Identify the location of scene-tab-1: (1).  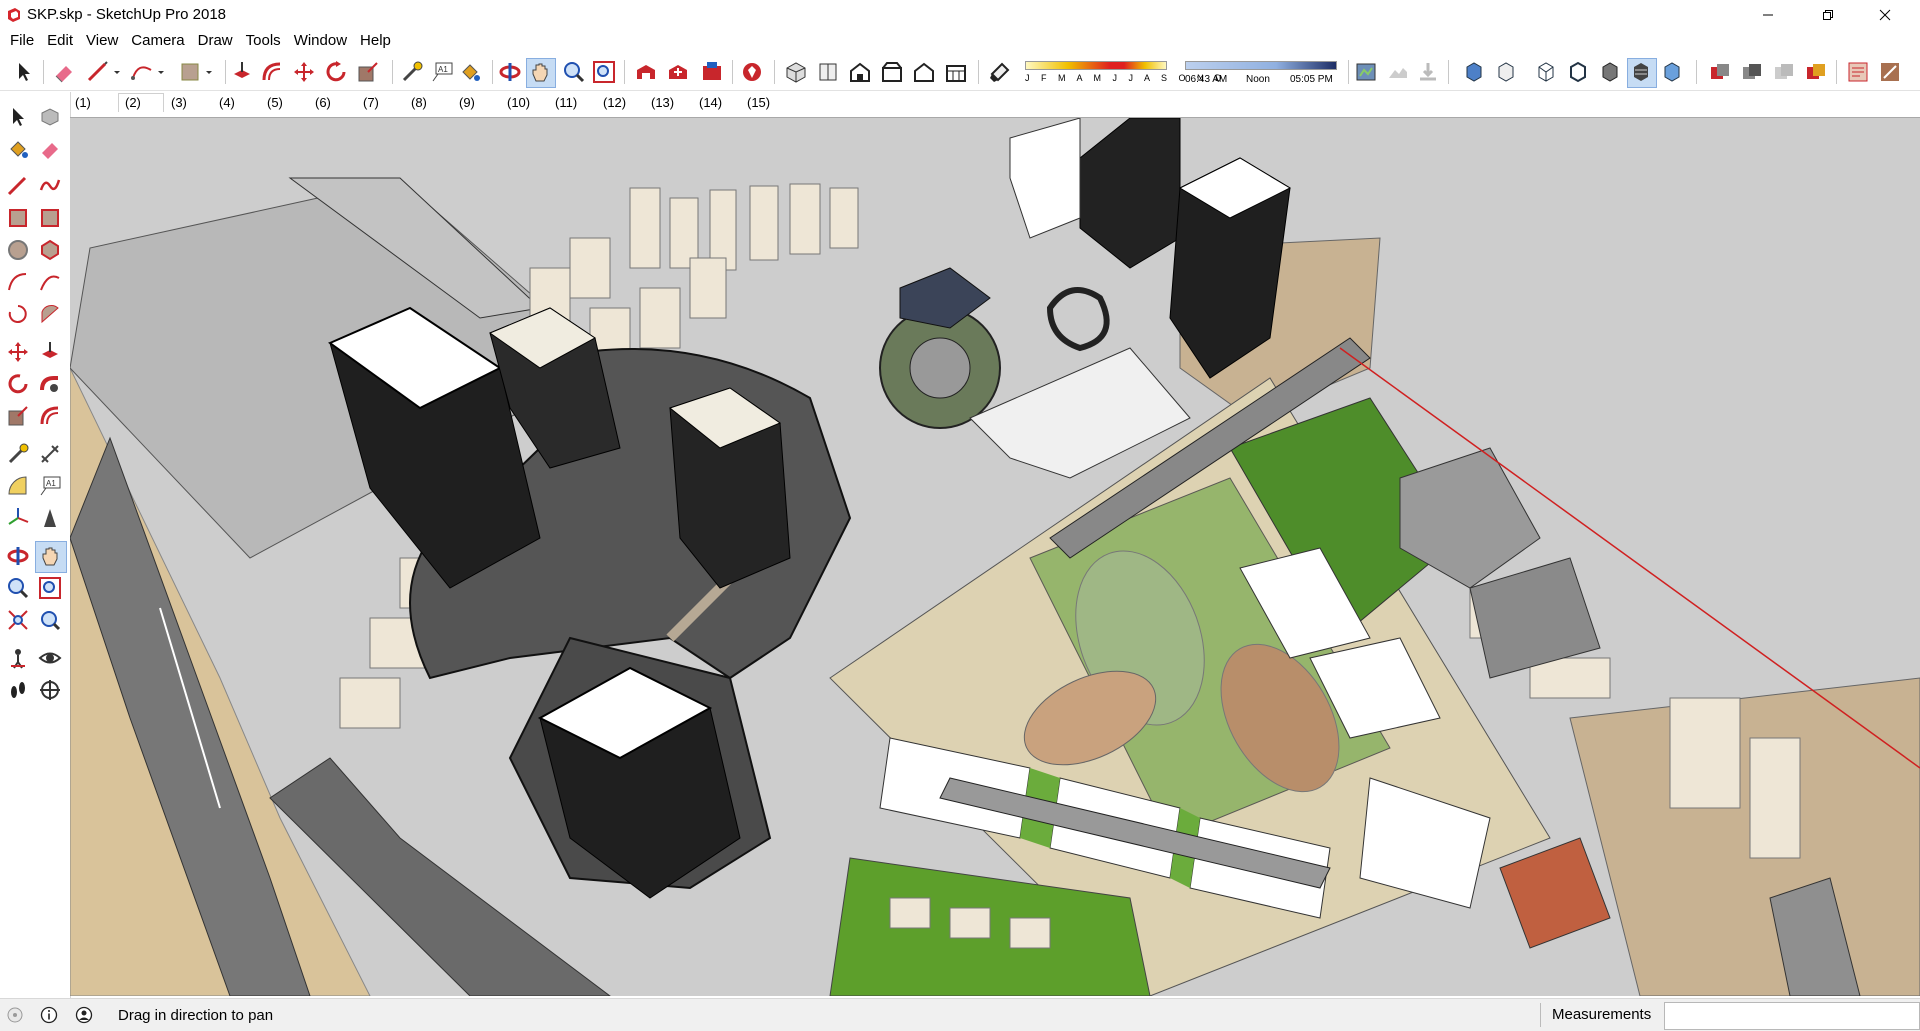
(83, 103).